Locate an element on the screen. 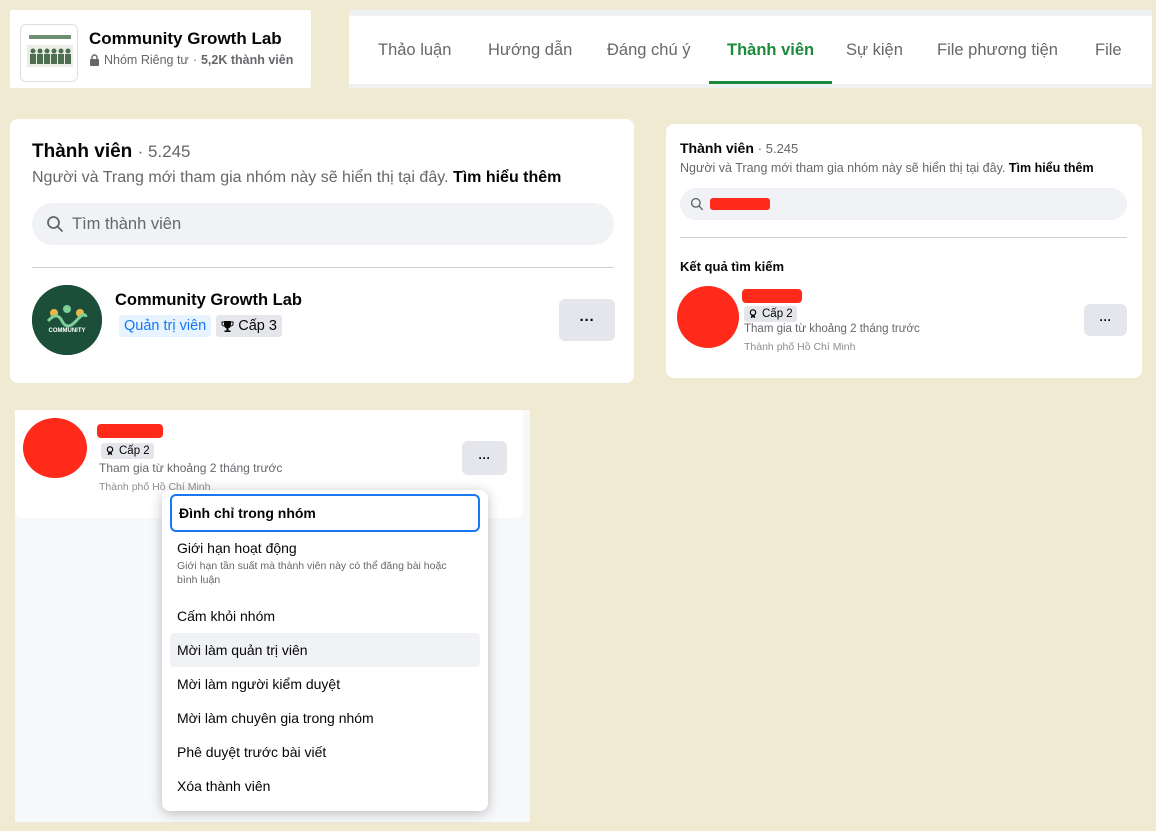 This screenshot has height=831, width=1156. group-name: Community Growth Lab is located at coordinates (185, 39).